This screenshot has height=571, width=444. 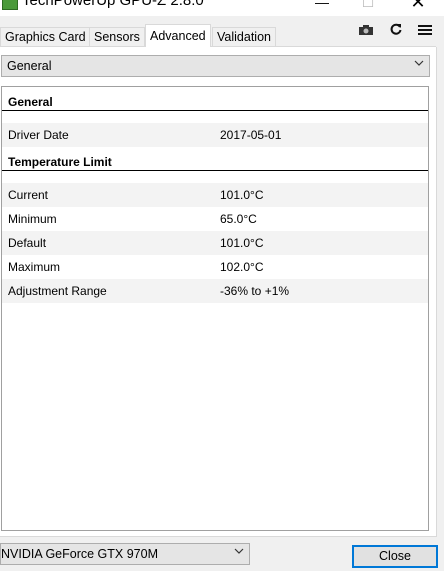 What do you see at coordinates (10, 5) in the screenshot?
I see `gpuz-app-icon` at bounding box center [10, 5].